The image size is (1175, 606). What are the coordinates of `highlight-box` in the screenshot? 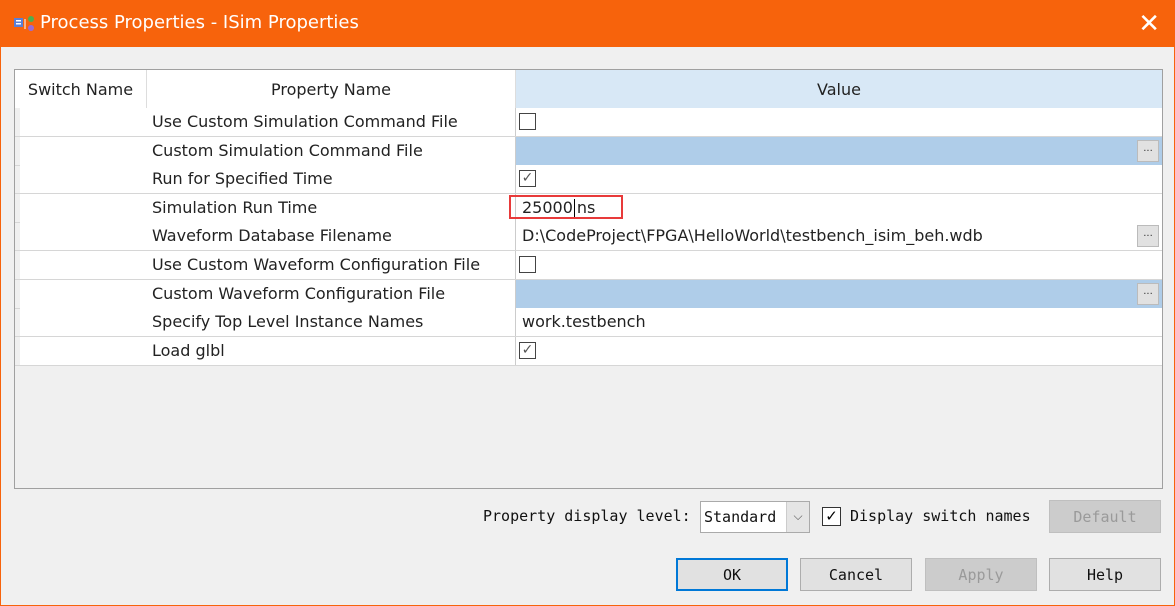 It's located at (566, 206).